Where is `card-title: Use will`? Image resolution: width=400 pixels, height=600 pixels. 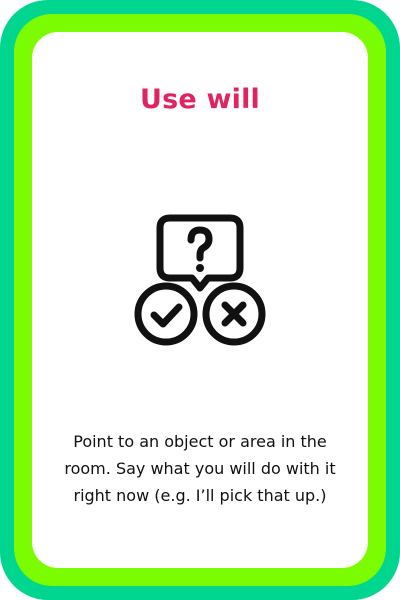 card-title: Use will is located at coordinates (199, 99).